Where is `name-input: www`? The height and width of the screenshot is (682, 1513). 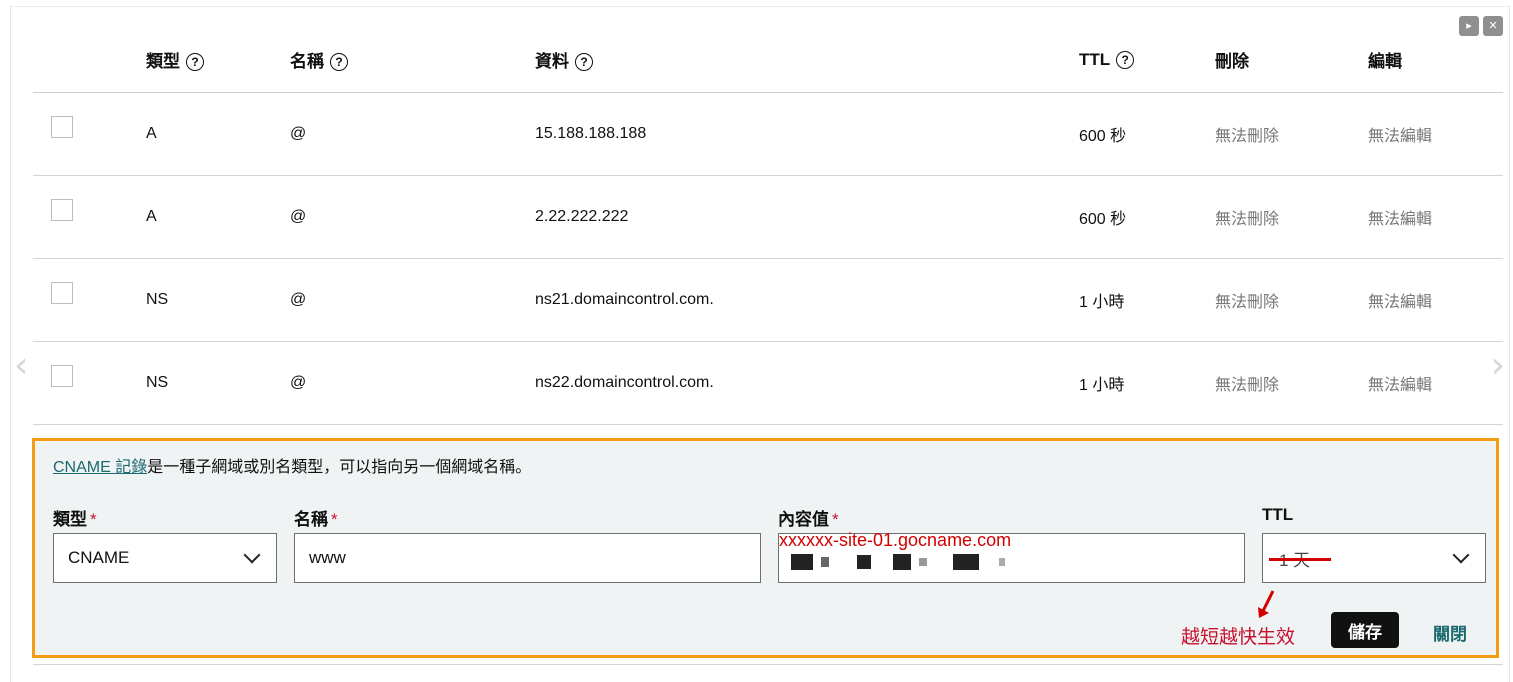
name-input: www is located at coordinates (527, 558).